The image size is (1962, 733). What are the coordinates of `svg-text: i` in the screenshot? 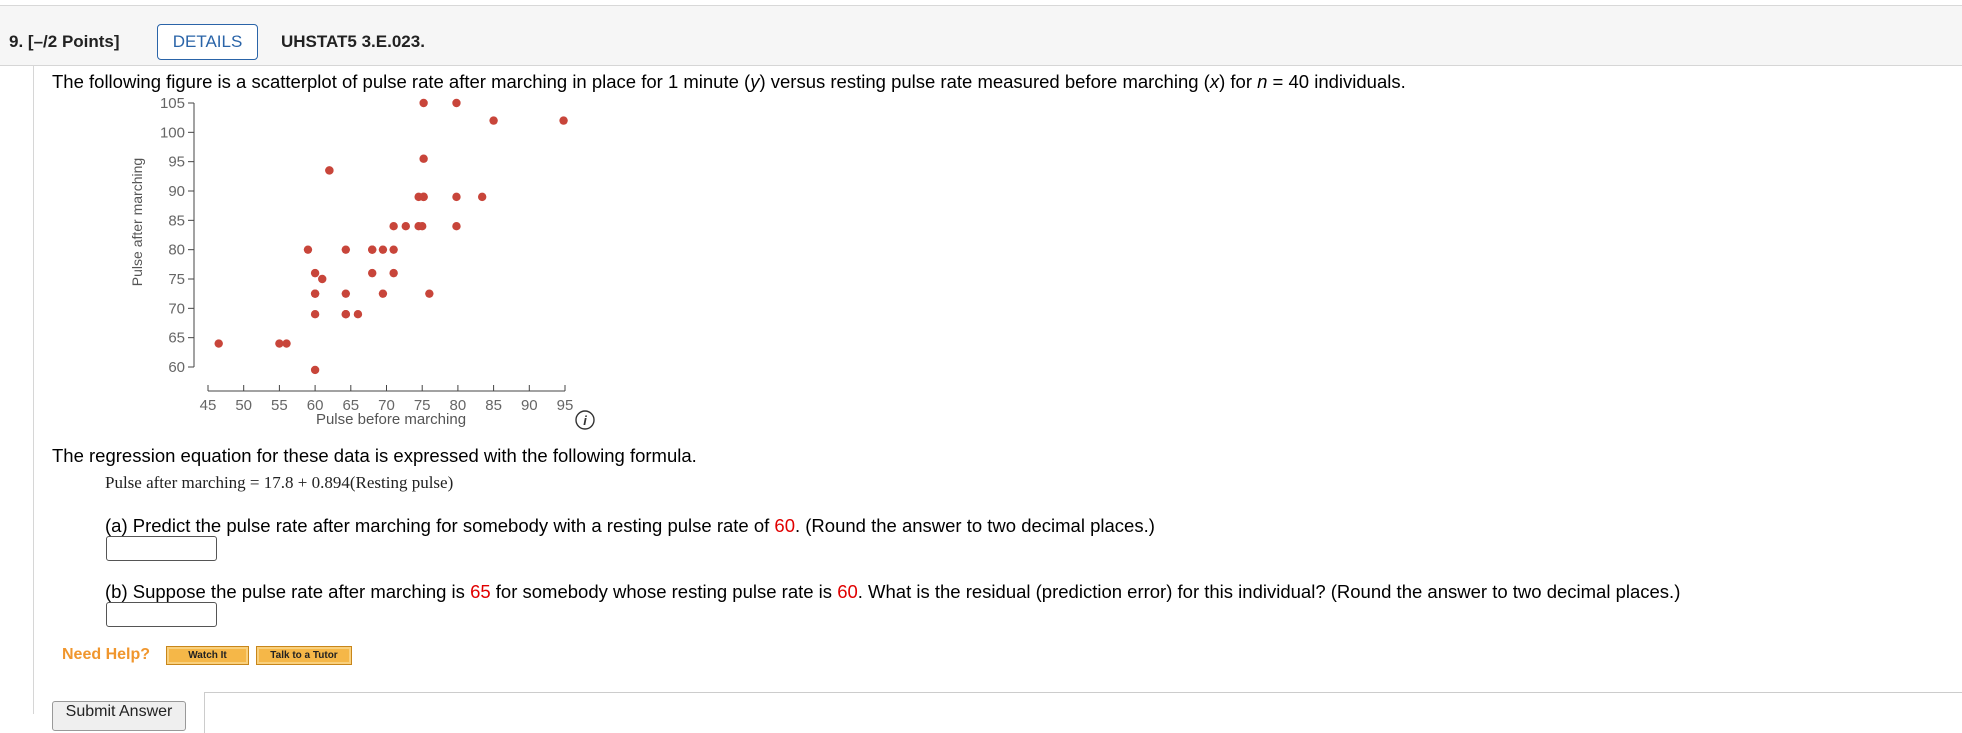 It's located at (585, 420).